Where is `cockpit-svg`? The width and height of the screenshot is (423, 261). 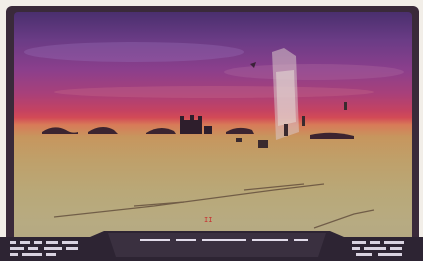 cockpit-svg is located at coordinates (211, 246).